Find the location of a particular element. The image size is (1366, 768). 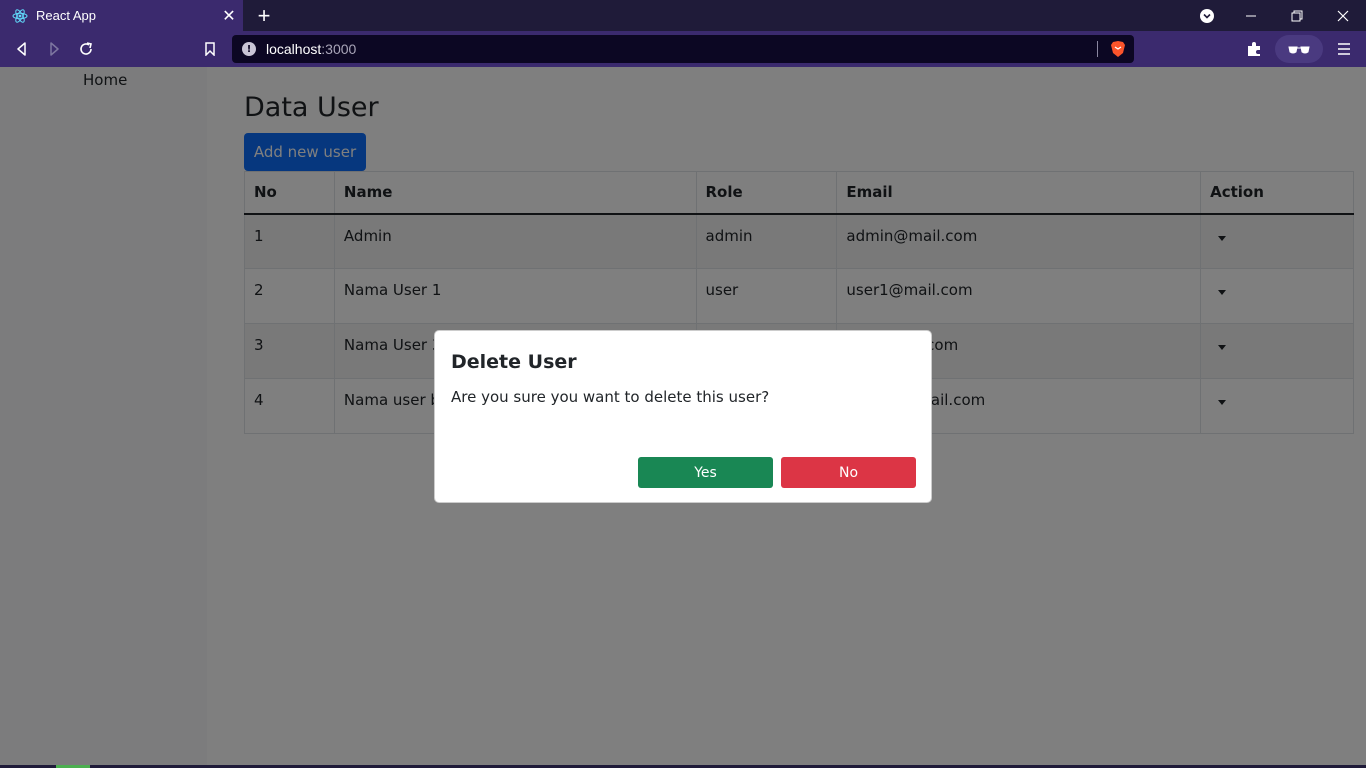

url-text: localhost:3000 is located at coordinates (311, 49).